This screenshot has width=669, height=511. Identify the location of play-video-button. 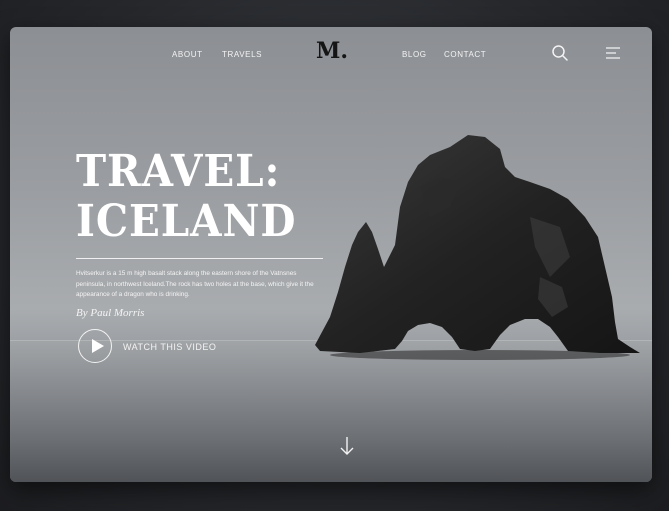
(95, 346).